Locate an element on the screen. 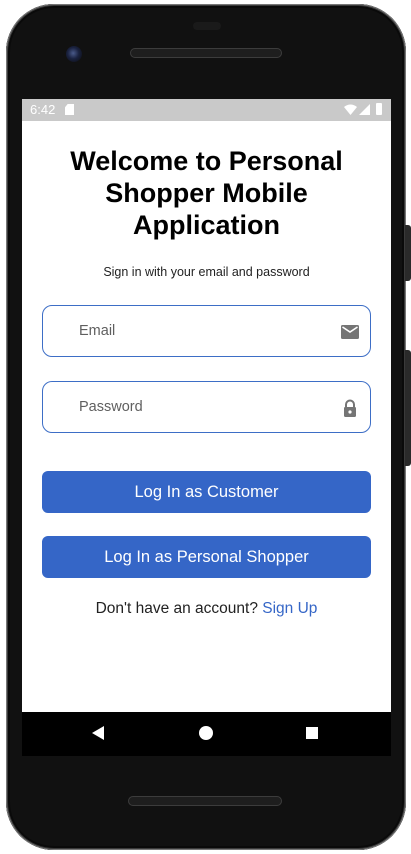 The width and height of the screenshot is (411, 854). volume-button is located at coordinates (408, 408).